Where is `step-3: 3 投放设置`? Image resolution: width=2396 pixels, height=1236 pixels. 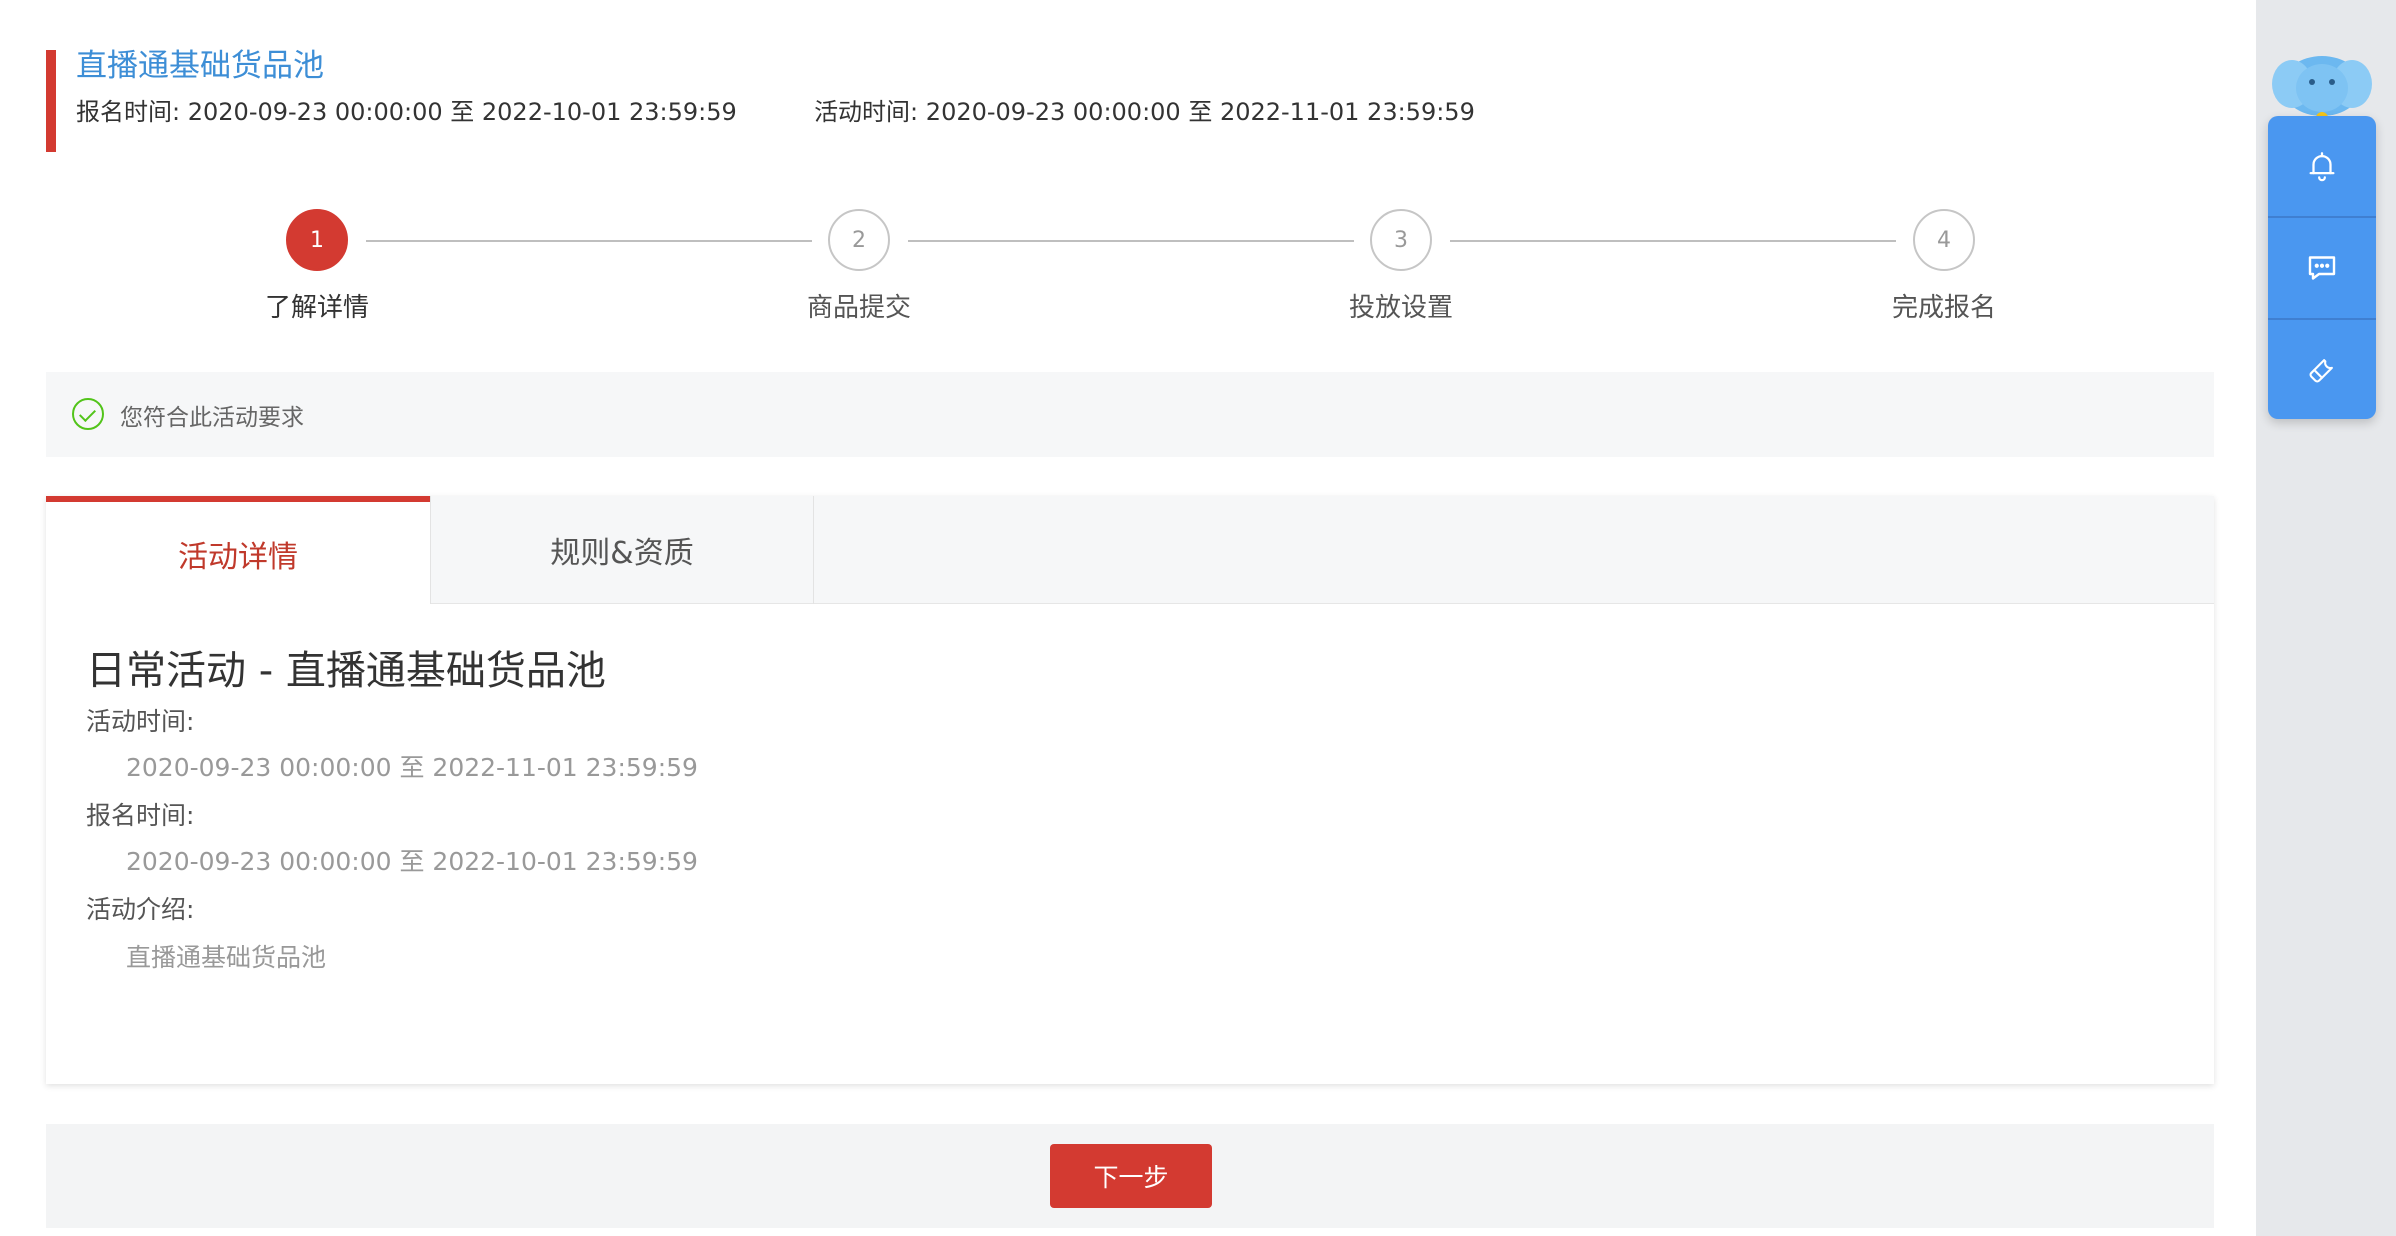
step-3: 3 投放设置 is located at coordinates (1401, 262).